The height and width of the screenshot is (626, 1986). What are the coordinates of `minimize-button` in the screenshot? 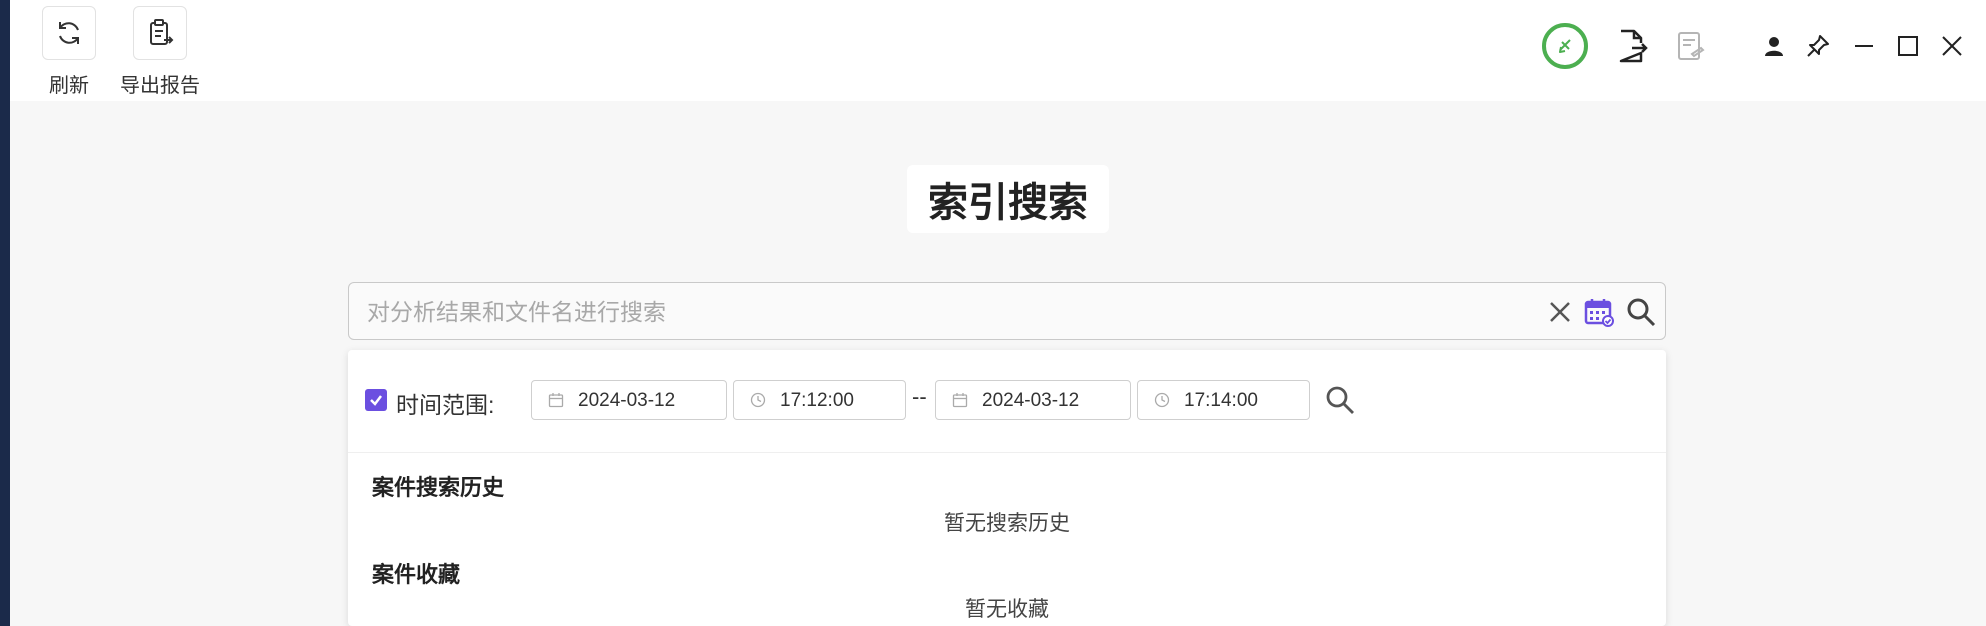 It's located at (1864, 46).